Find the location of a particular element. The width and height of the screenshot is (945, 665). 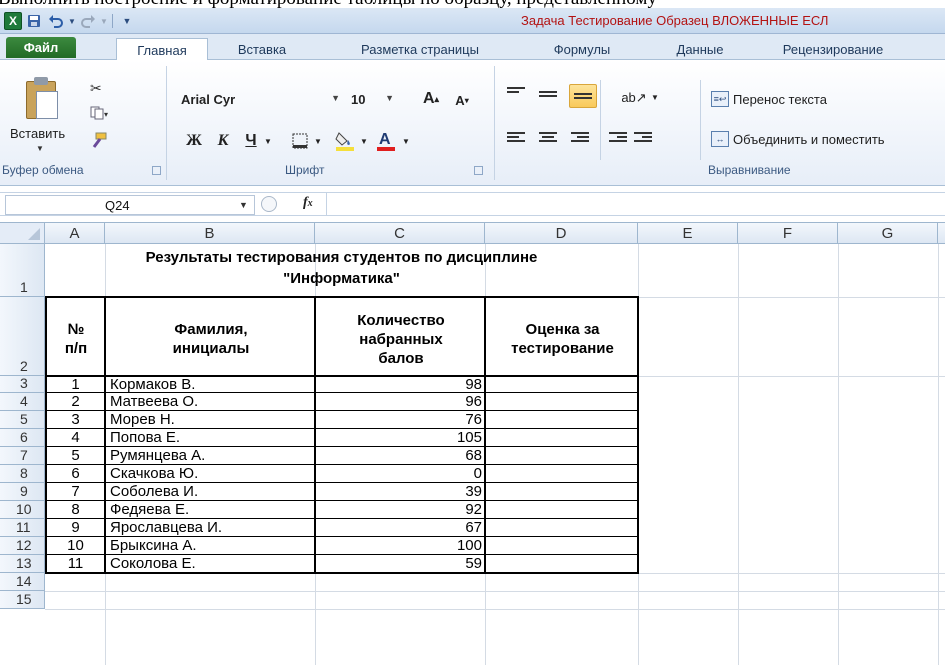

tab-review: Рецензирование is located at coordinates (833, 49).